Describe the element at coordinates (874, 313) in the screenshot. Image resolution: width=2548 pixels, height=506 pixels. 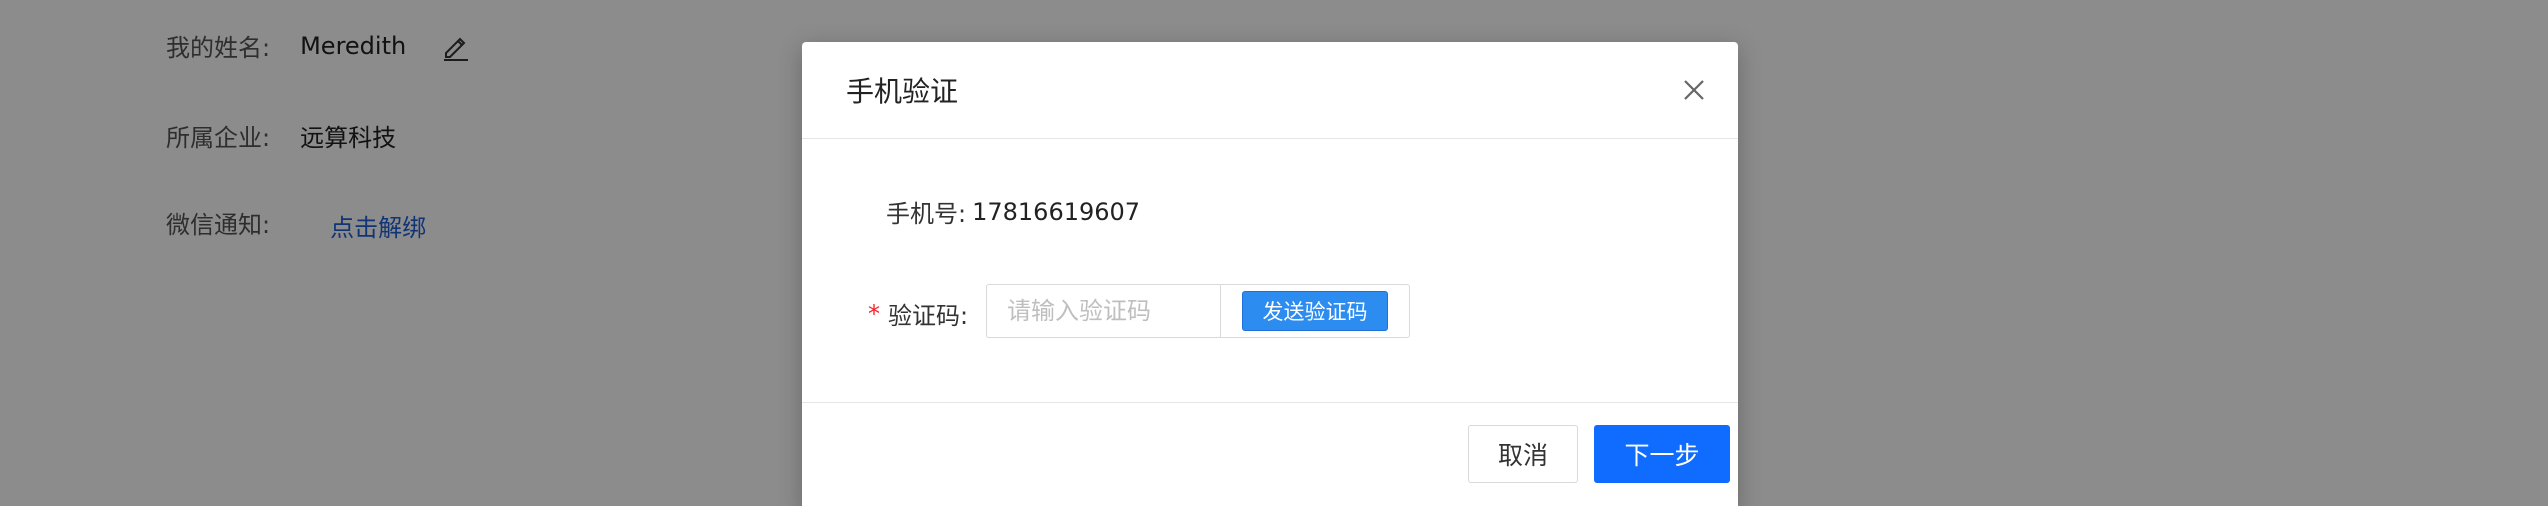
I see `required-mark: *` at that location.